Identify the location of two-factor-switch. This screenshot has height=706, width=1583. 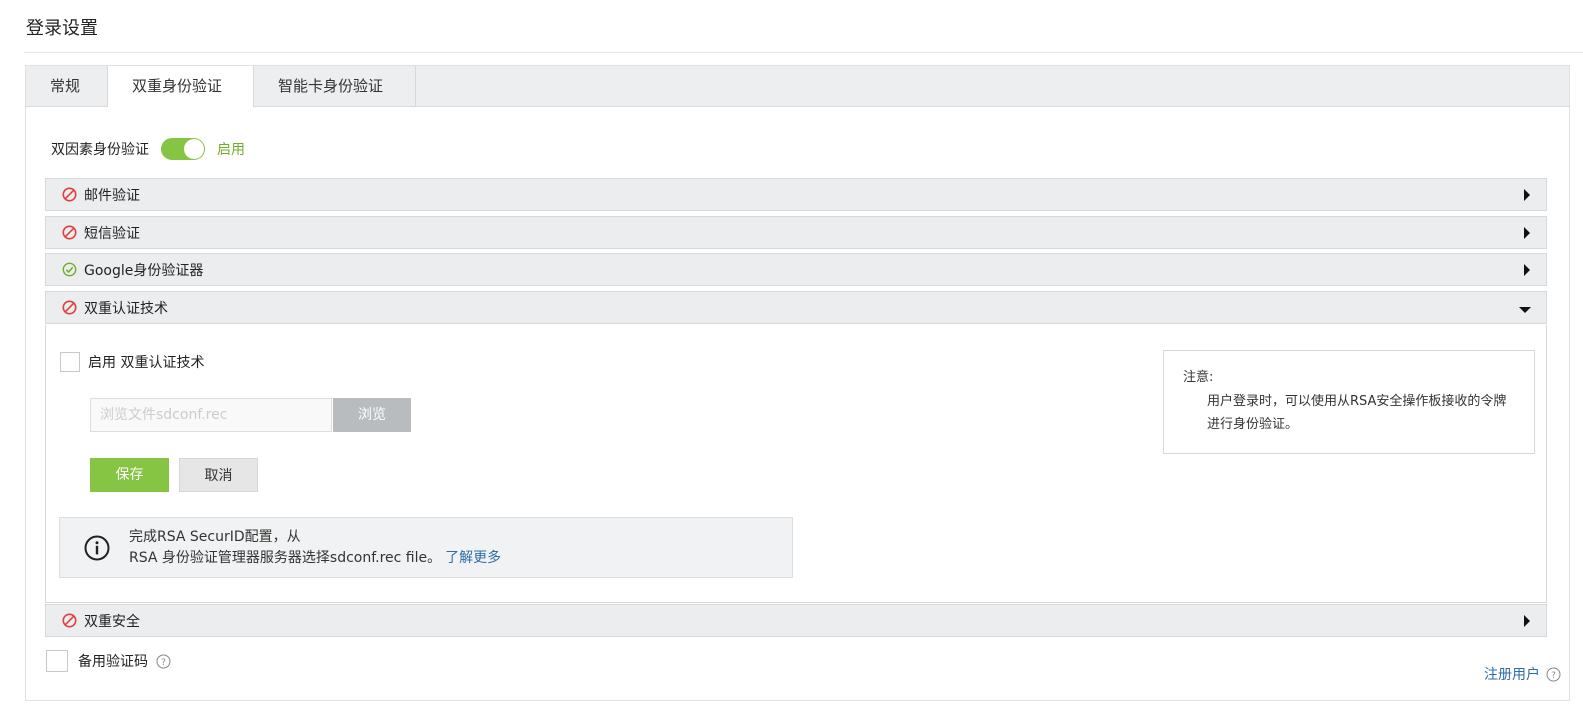
(183, 149).